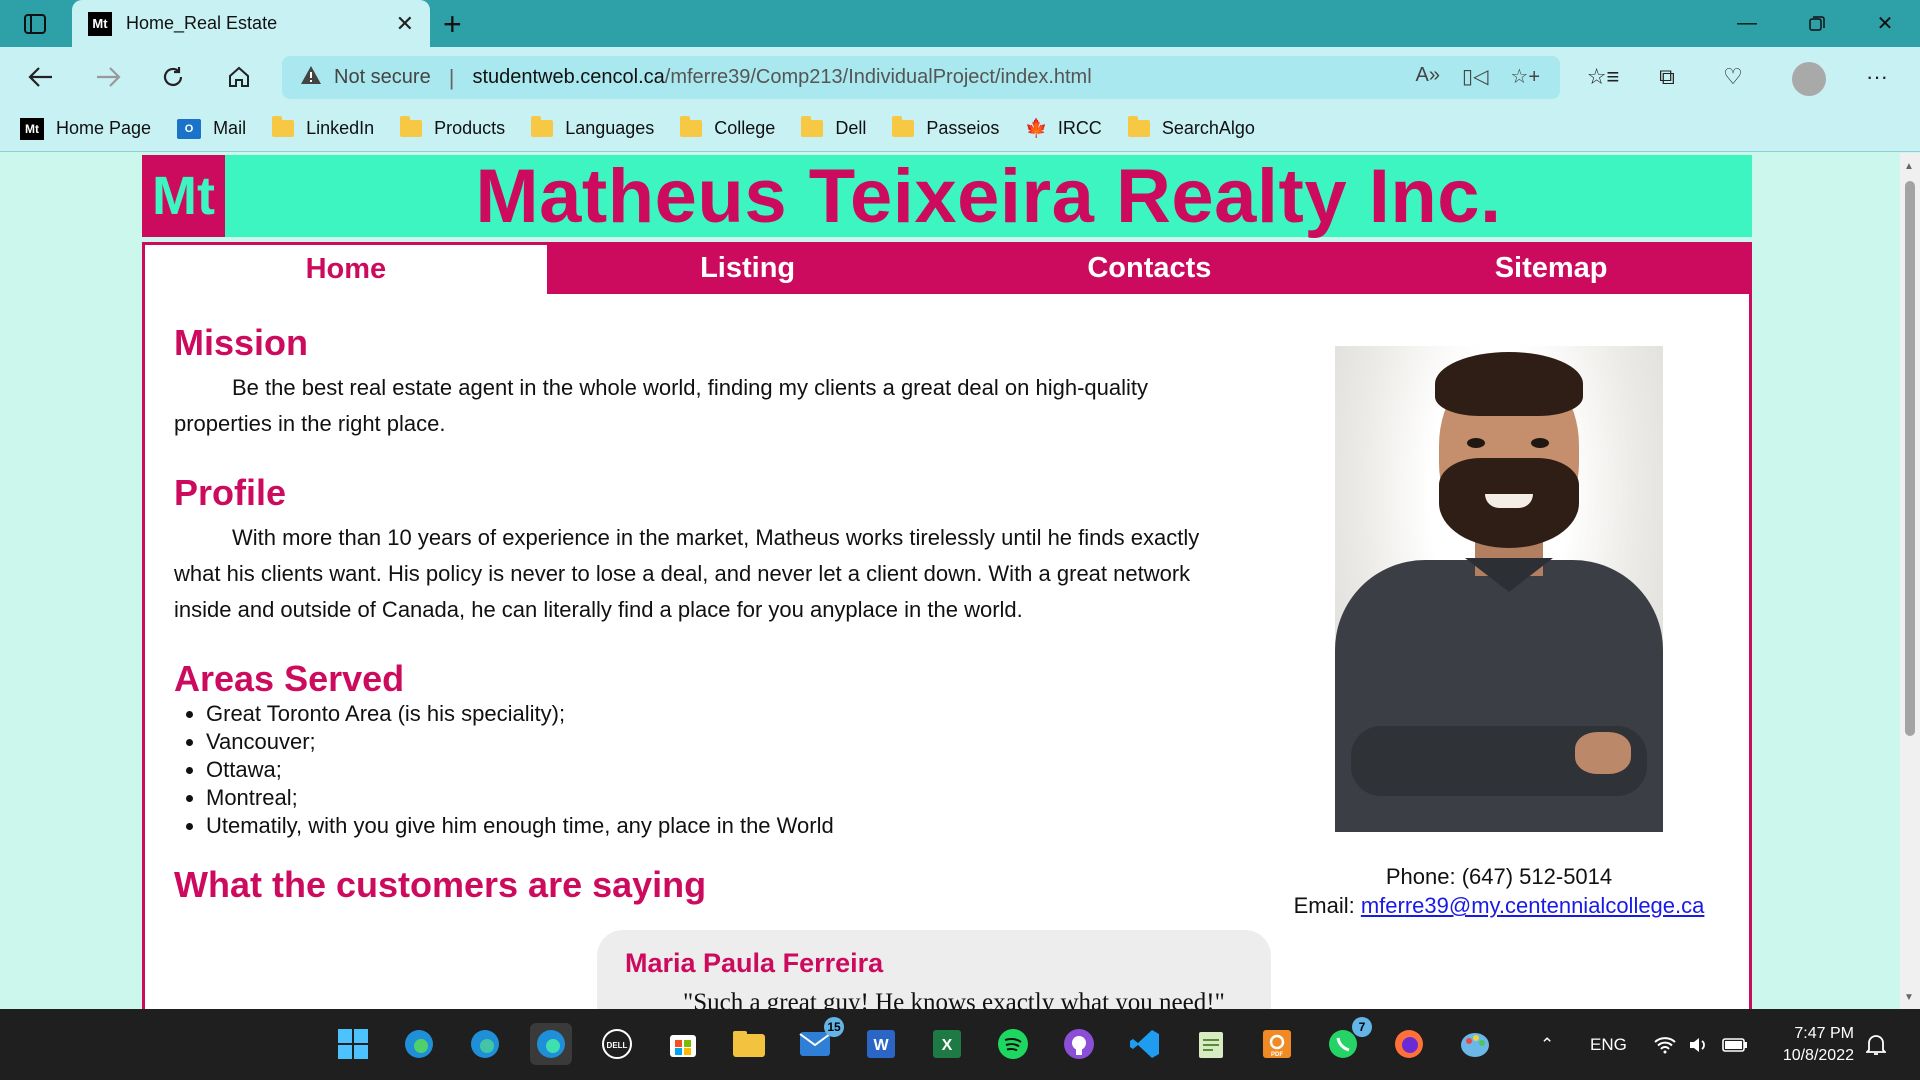 The width and height of the screenshot is (1920, 1080). I want to click on bookmark-label: IRCC, so click(1079, 128).